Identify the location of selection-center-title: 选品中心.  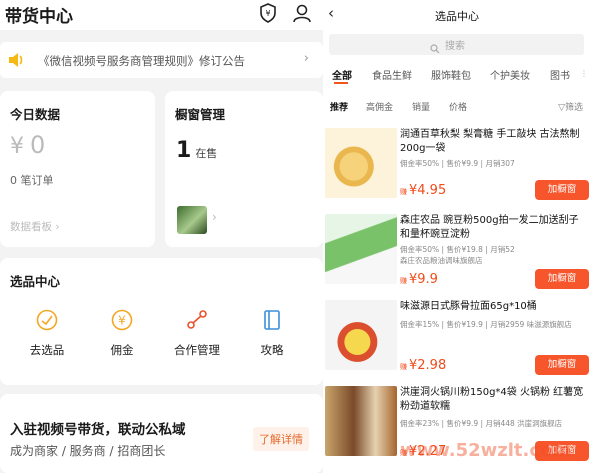
(35, 281).